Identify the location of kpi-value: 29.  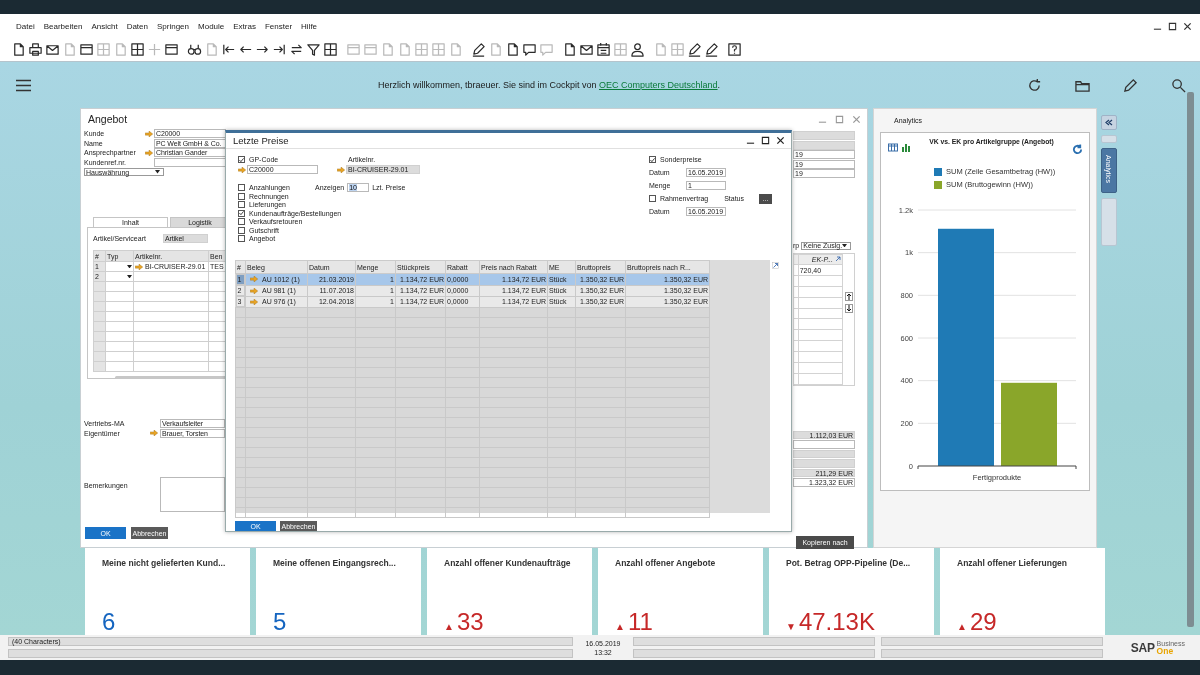
(983, 622).